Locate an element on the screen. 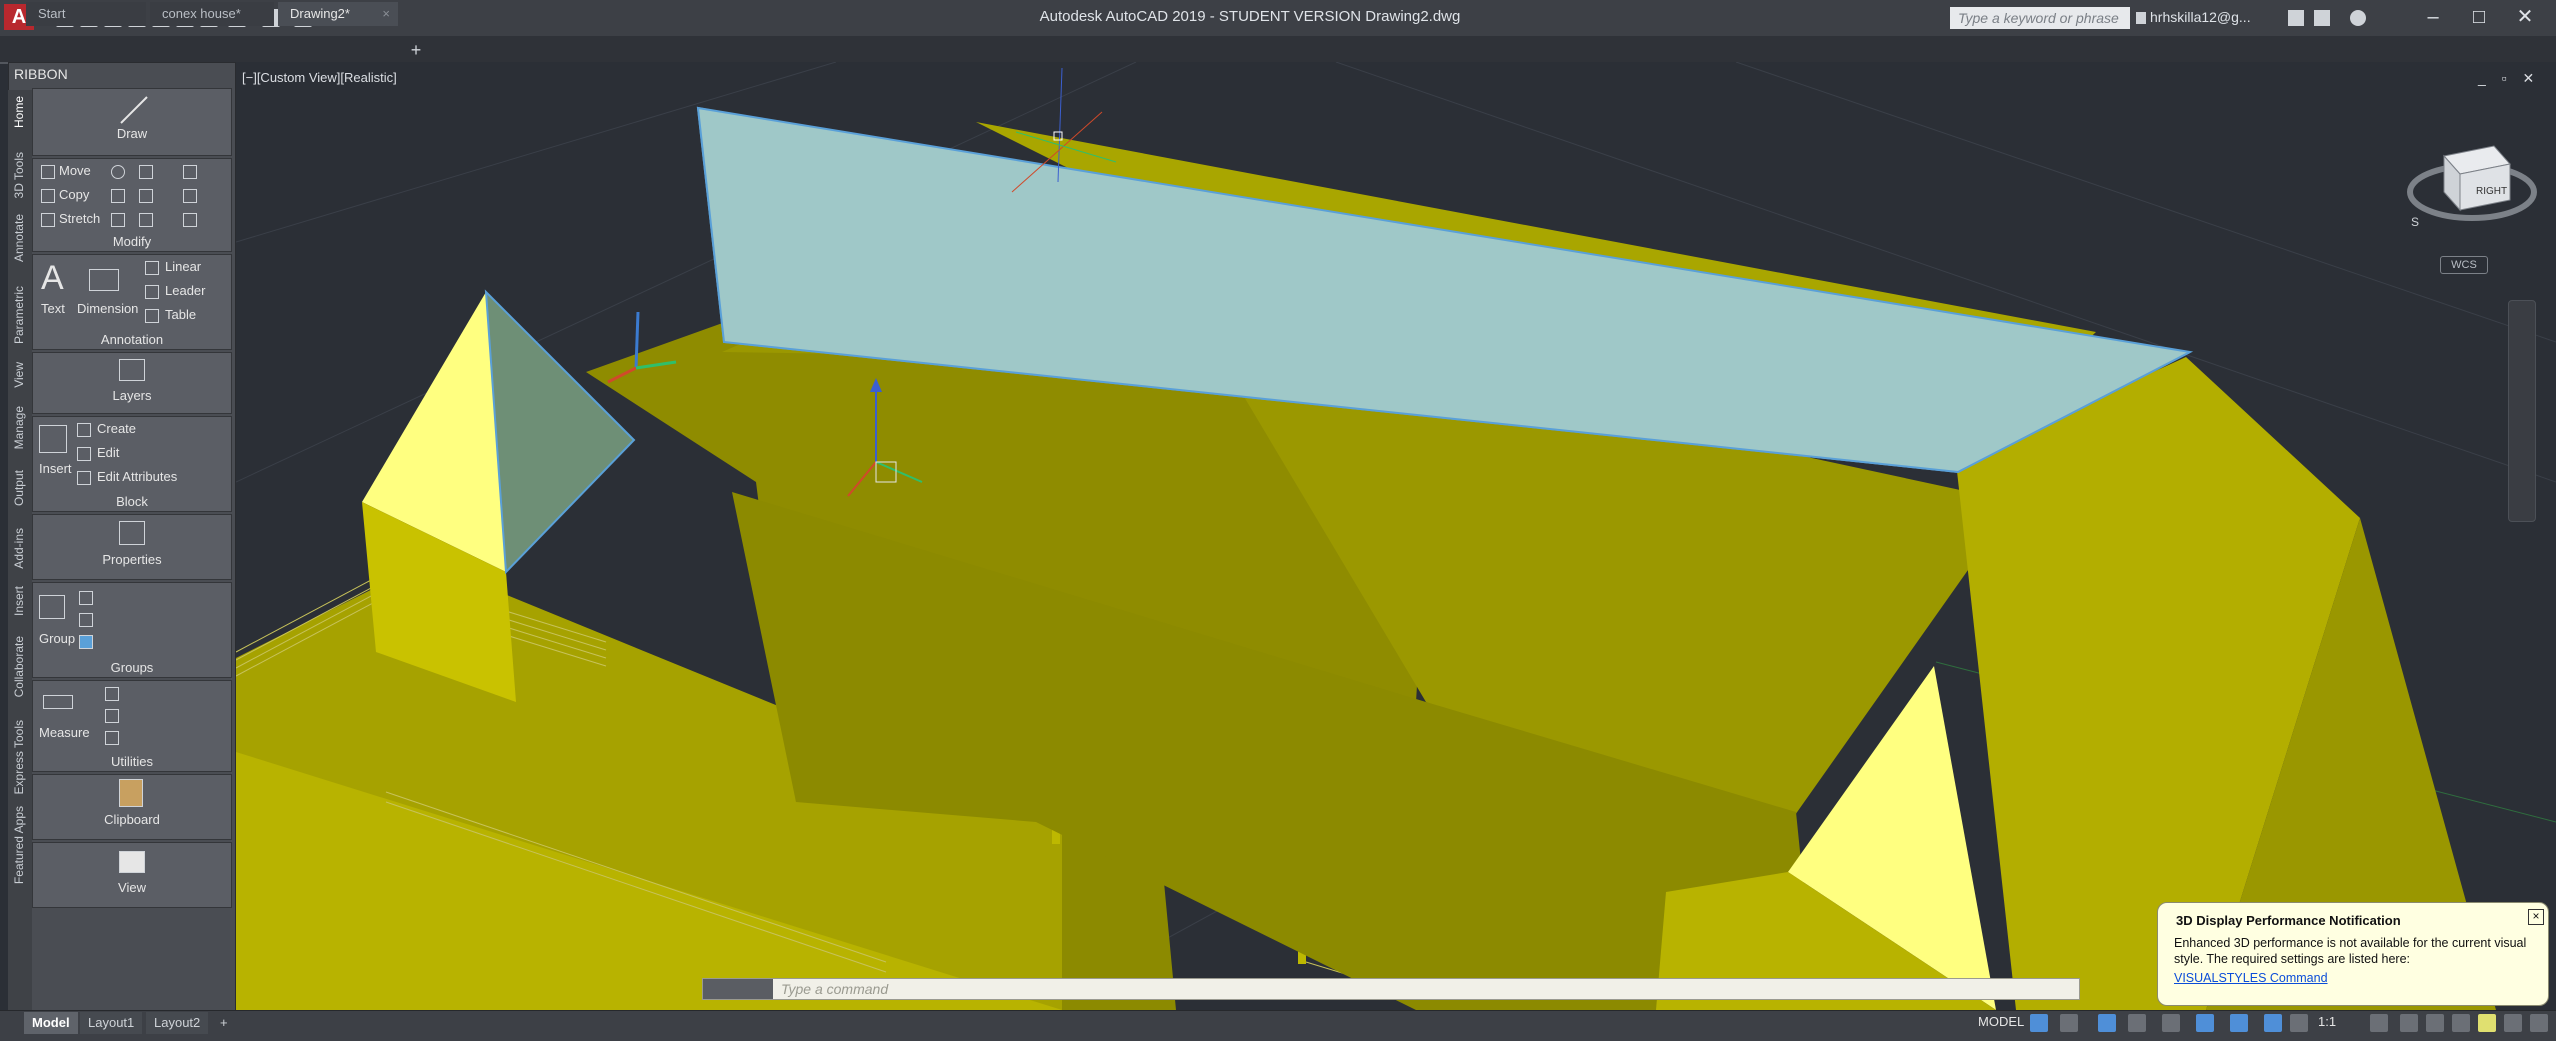 The height and width of the screenshot is (1041, 2556). close-notification-button: × is located at coordinates (2536, 917).